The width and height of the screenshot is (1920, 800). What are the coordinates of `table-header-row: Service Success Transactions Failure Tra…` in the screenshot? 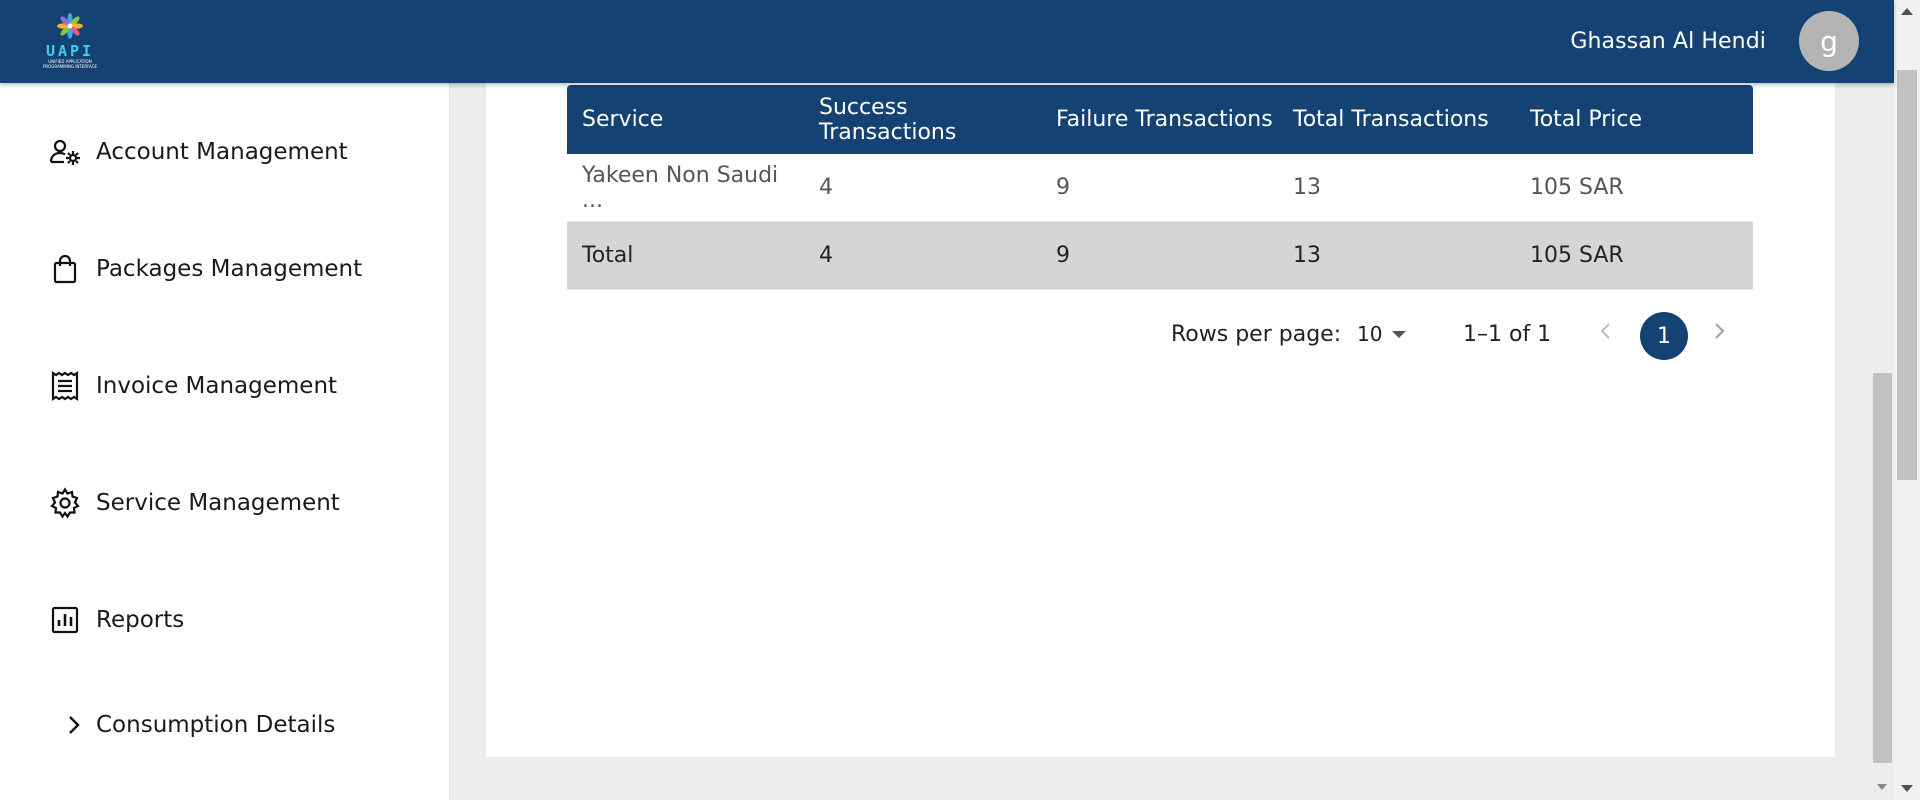 It's located at (1160, 119).